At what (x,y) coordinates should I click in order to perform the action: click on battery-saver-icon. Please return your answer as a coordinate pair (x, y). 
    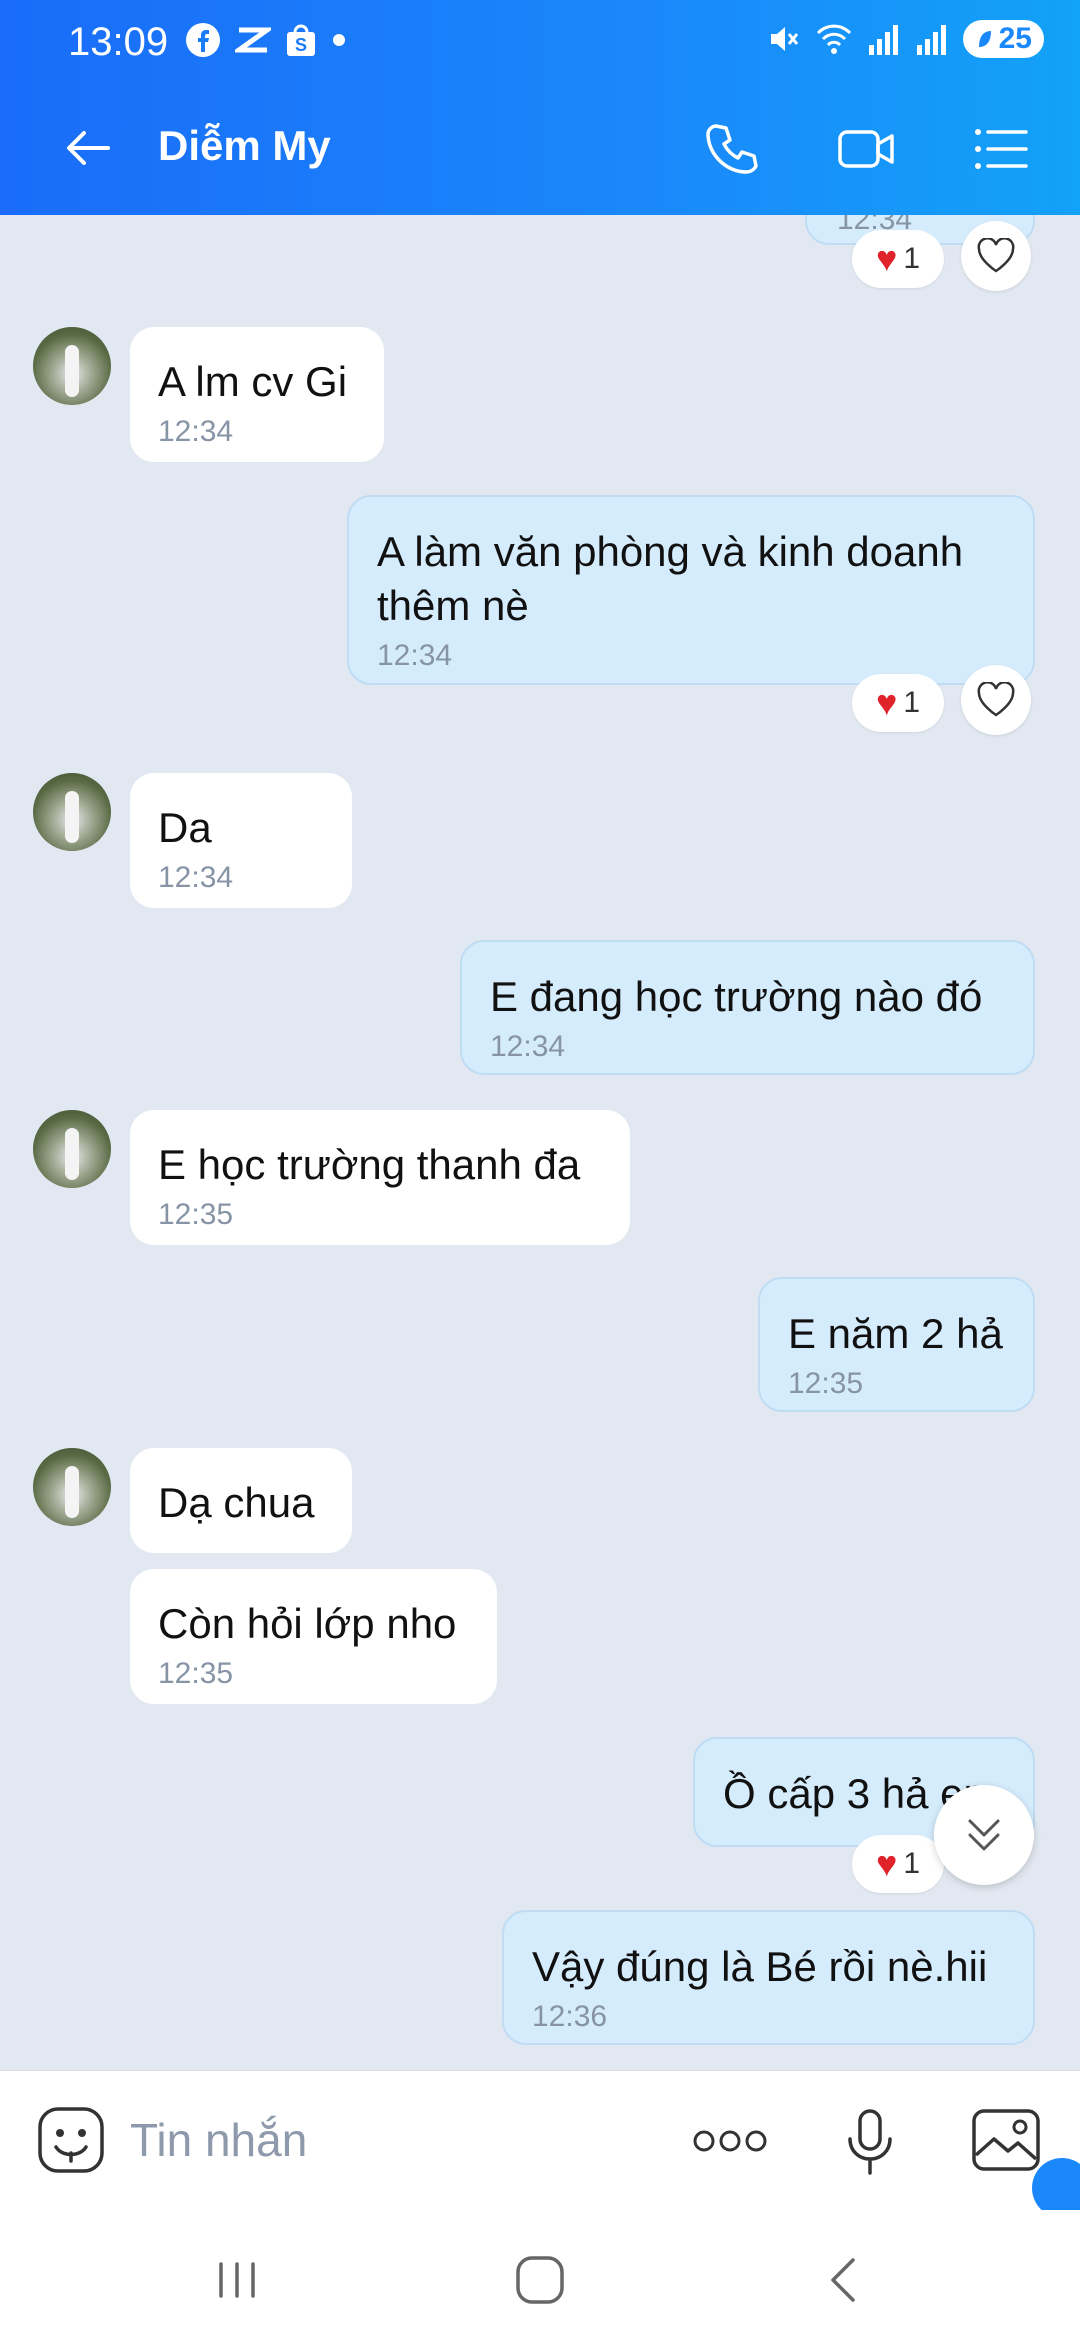
    Looking at the image, I should click on (984, 39).